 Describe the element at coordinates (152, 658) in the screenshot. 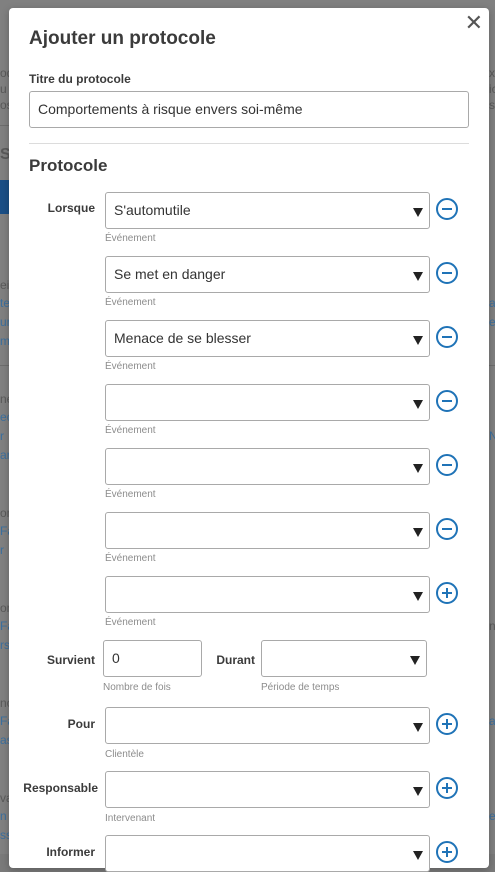

I see `occurs-count-input: 0` at that location.